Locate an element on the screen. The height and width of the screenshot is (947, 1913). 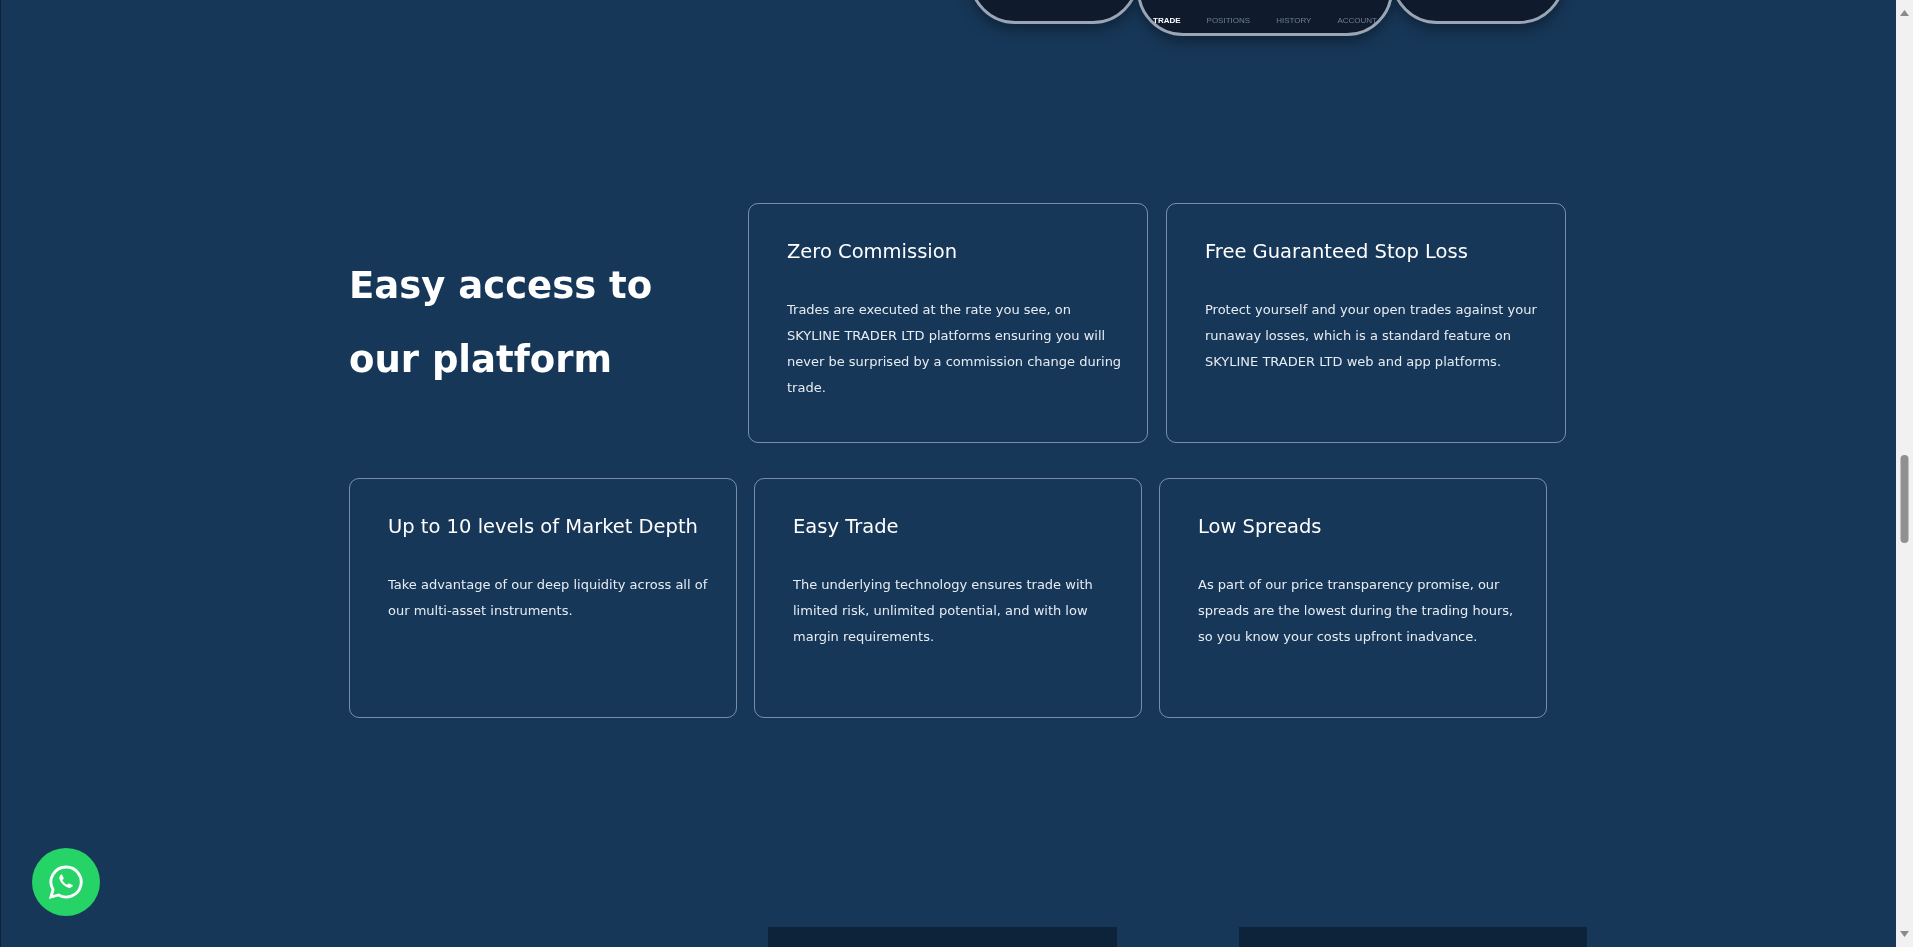
card-text: The underlying technology ensures trade with limited risk, unlimited potential, and with low margin requirements. is located at coordinates (943, 611).